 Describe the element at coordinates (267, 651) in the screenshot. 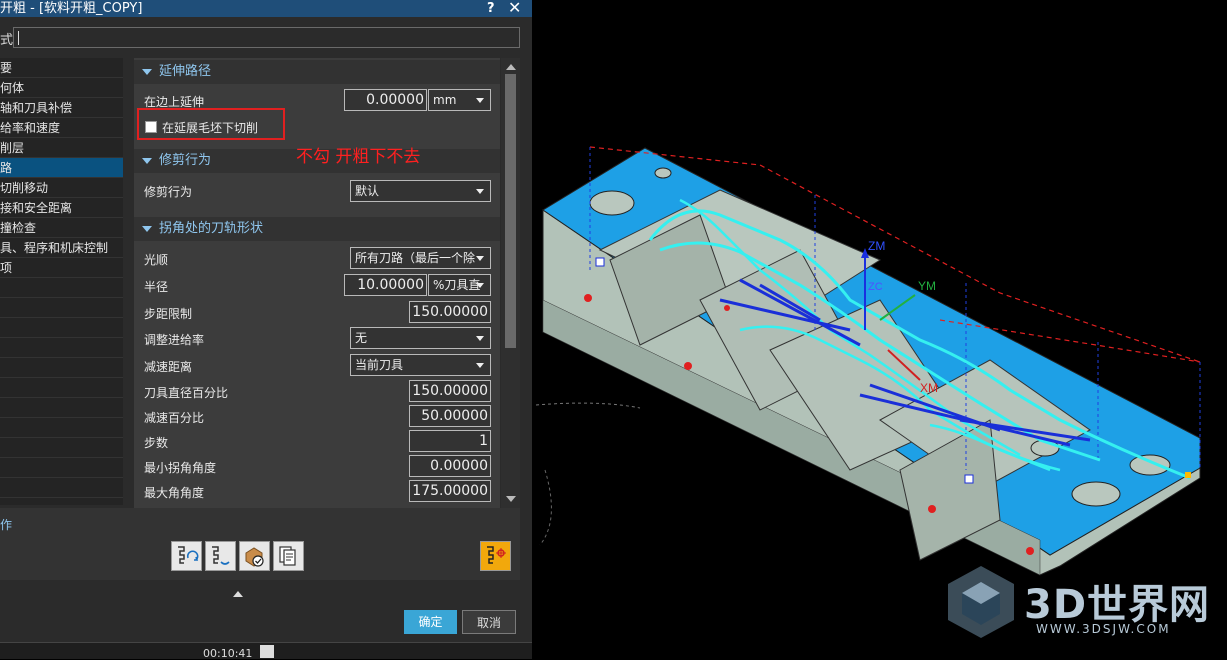

I see `status-indicator` at that location.